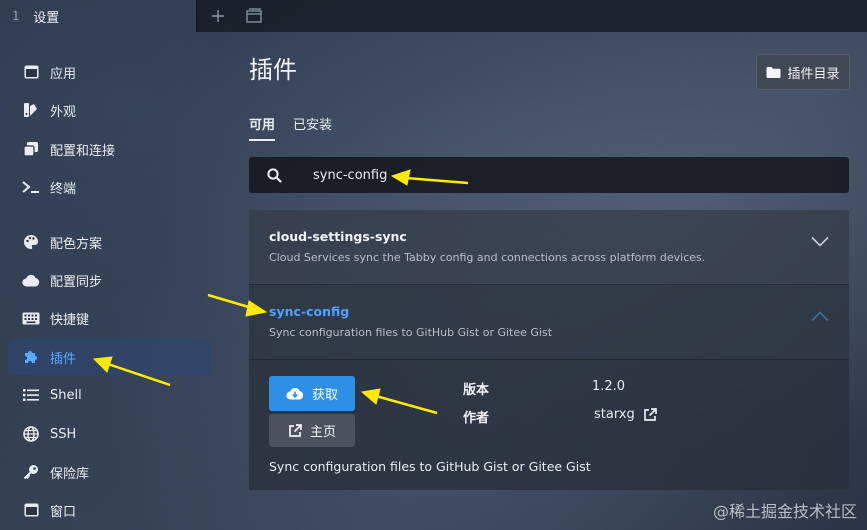 This screenshot has height=530, width=867. I want to click on globe-icon, so click(31, 434).